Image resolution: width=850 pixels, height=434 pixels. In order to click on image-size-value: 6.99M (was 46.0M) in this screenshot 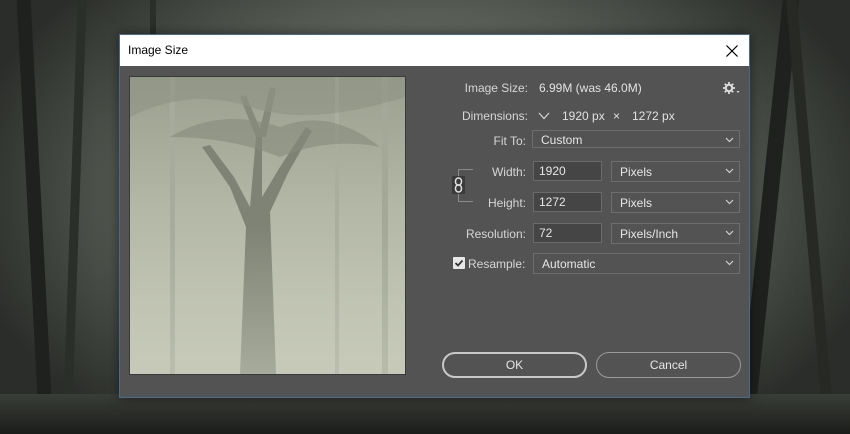, I will do `click(590, 88)`.